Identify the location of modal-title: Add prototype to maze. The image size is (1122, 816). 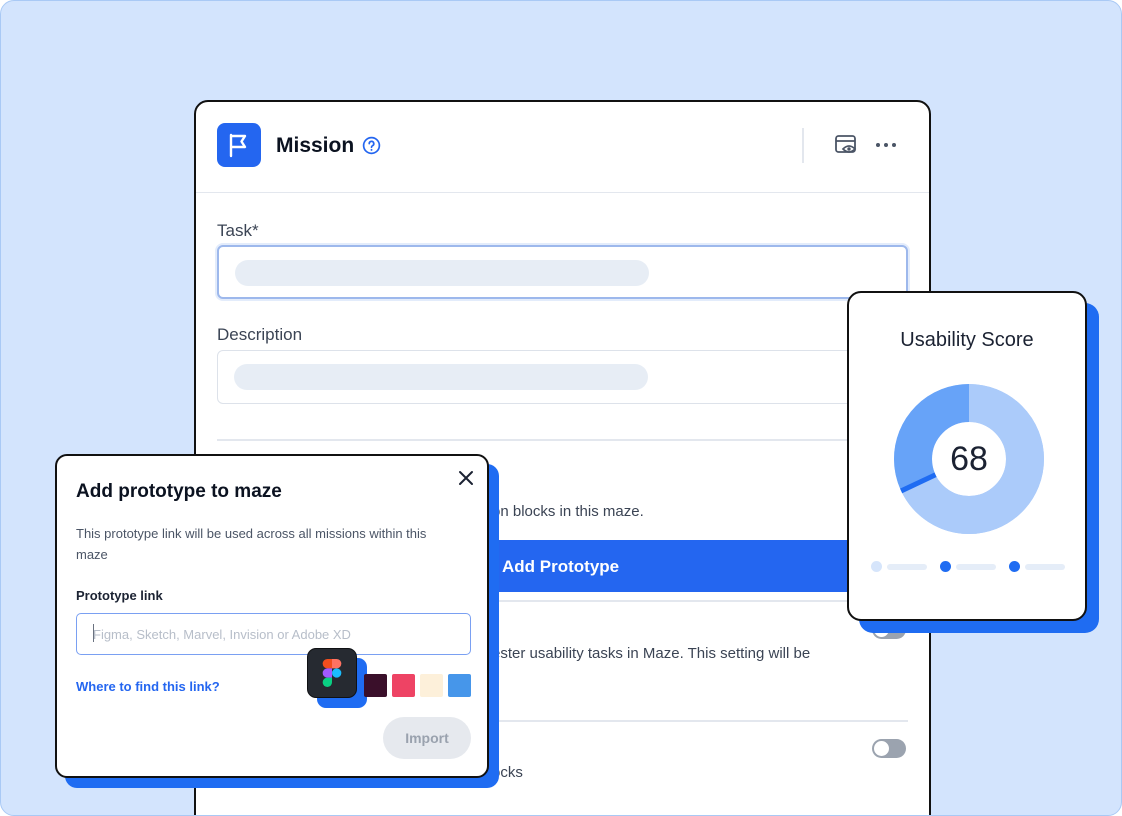
(179, 491).